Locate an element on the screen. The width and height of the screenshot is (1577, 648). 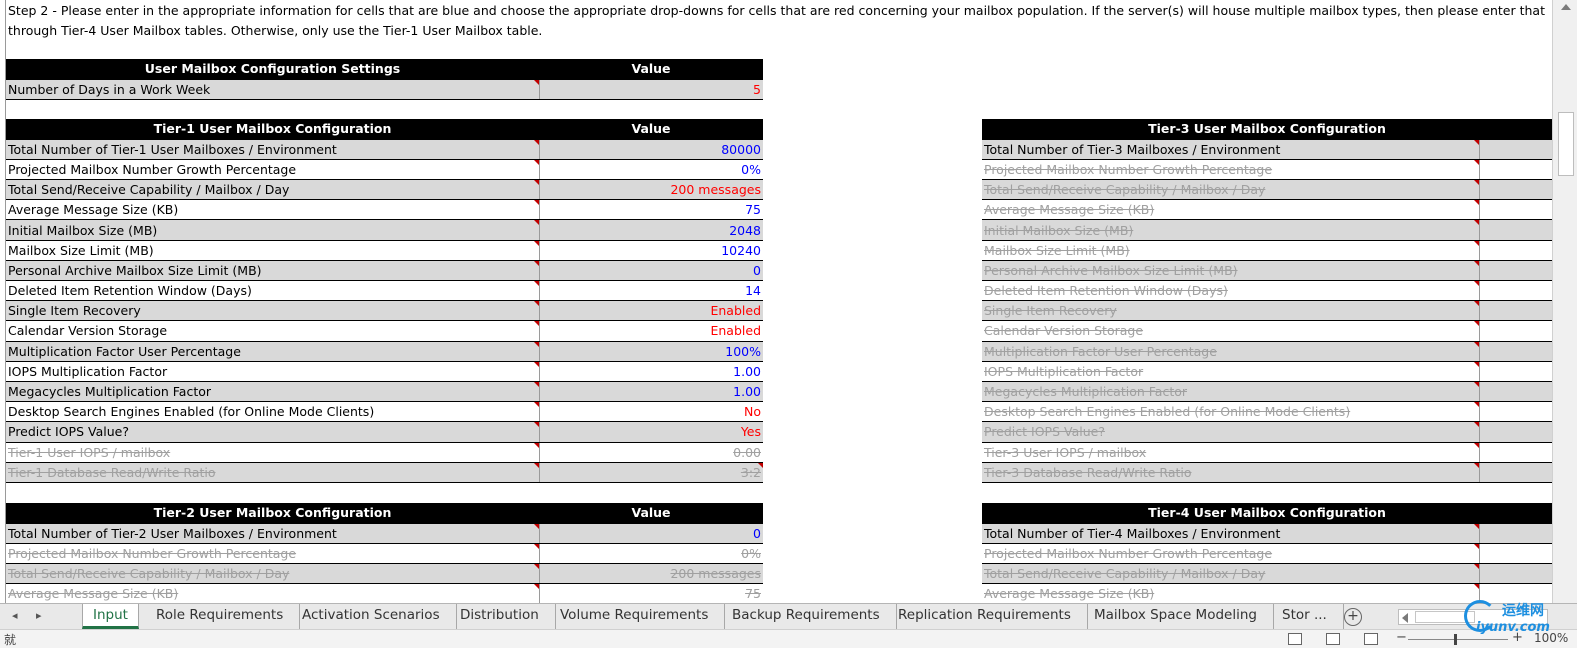
zoom-out-icon: − is located at coordinates (1401, 637).